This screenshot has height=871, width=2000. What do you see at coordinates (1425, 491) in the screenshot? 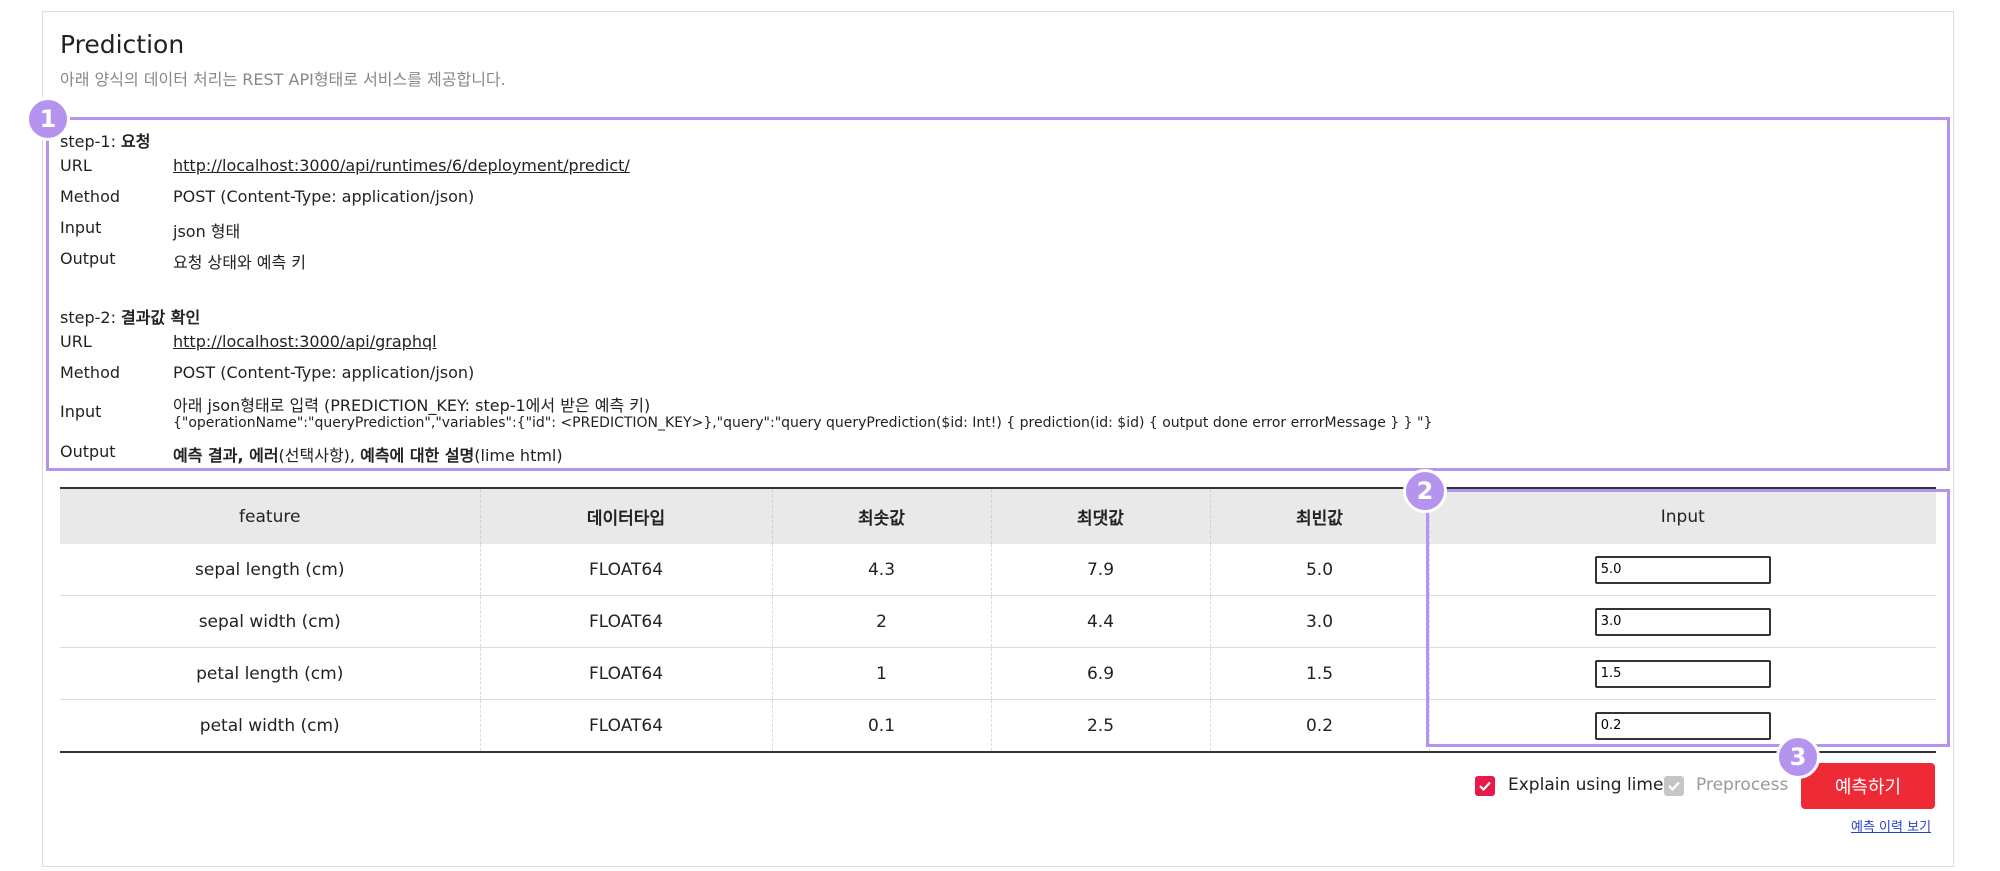
I see `badge-2: 2` at bounding box center [1425, 491].